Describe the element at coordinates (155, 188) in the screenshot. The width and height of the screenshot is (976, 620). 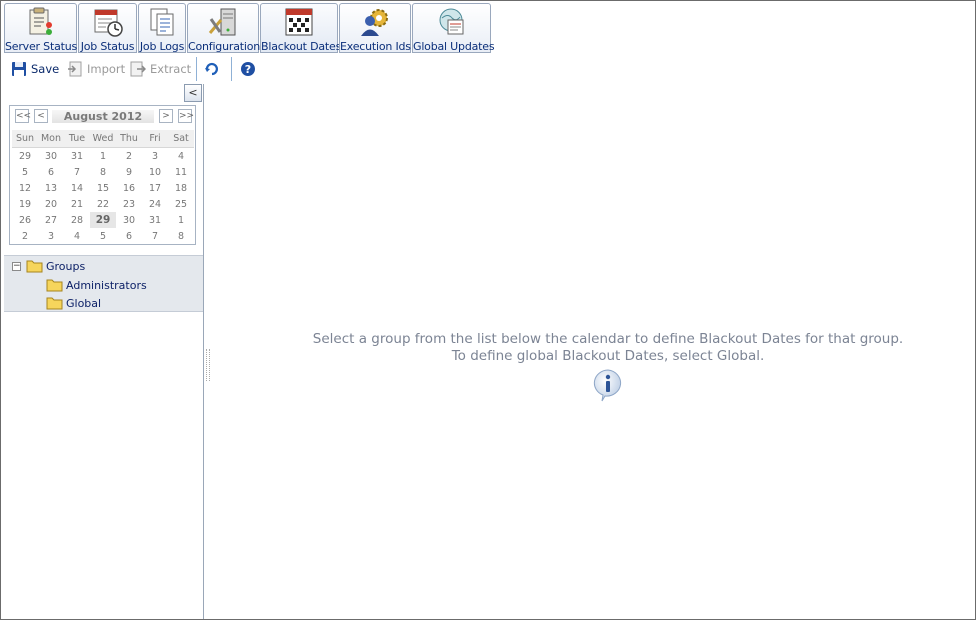
I see `calendar-day: 17` at that location.